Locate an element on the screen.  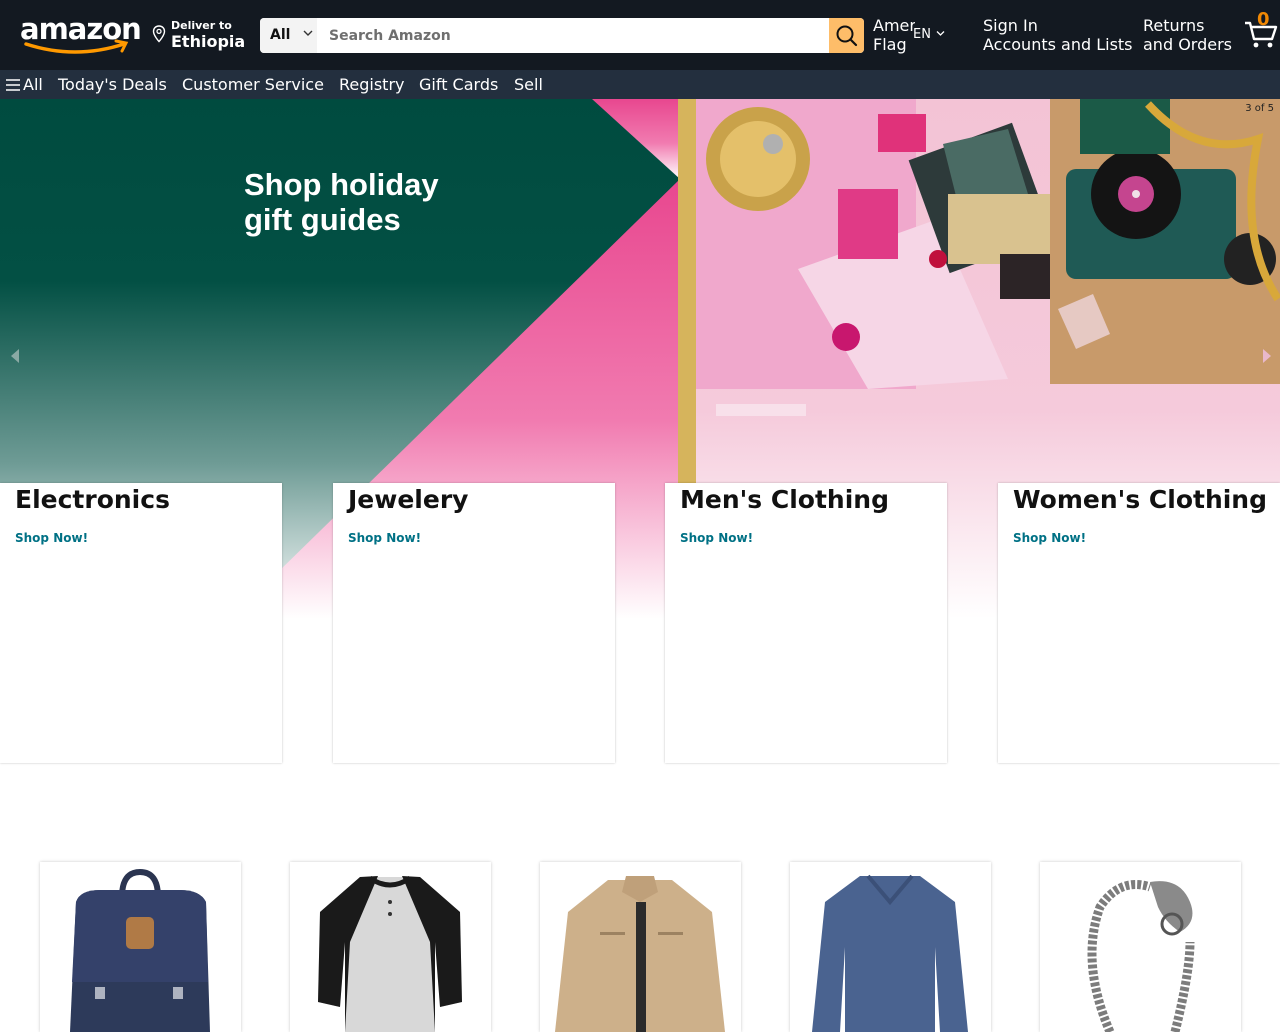
cart-icon is located at coordinates (1261, 34).